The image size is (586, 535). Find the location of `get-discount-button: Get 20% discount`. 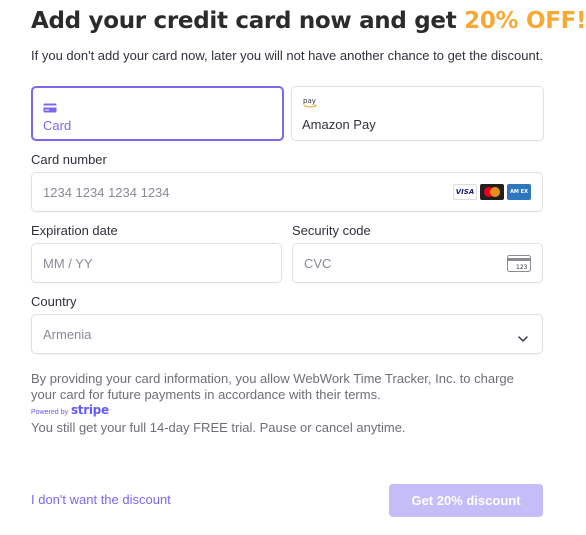

get-discount-button: Get 20% discount is located at coordinates (466, 500).